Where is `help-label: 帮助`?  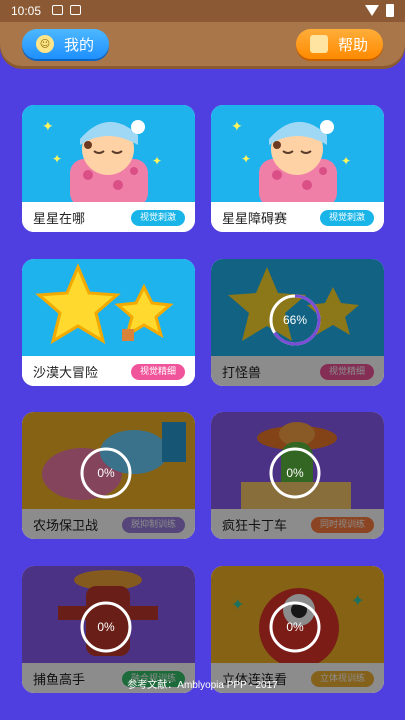 help-label: 帮助 is located at coordinates (353, 44).